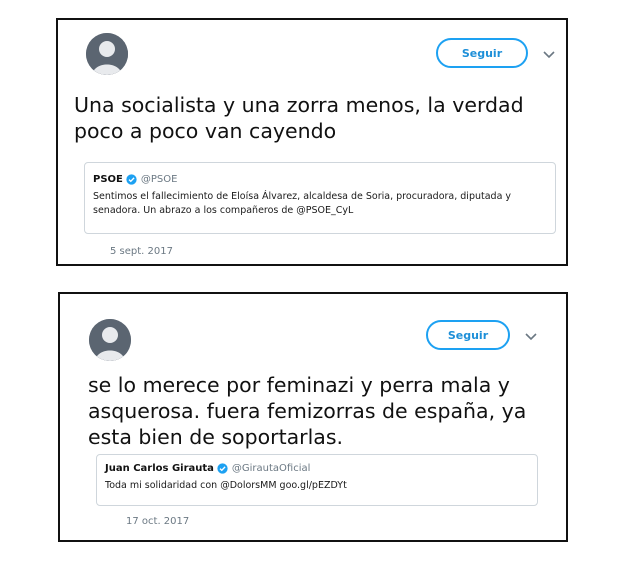  What do you see at coordinates (108, 179) in the screenshot?
I see `quoted-author-name: PSOE` at bounding box center [108, 179].